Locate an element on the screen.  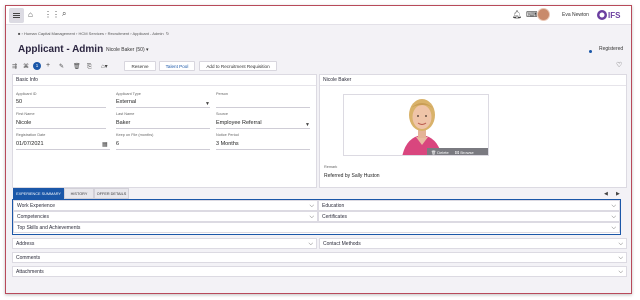
keyboard-icon: ⌨ is located at coordinates (532, 15).